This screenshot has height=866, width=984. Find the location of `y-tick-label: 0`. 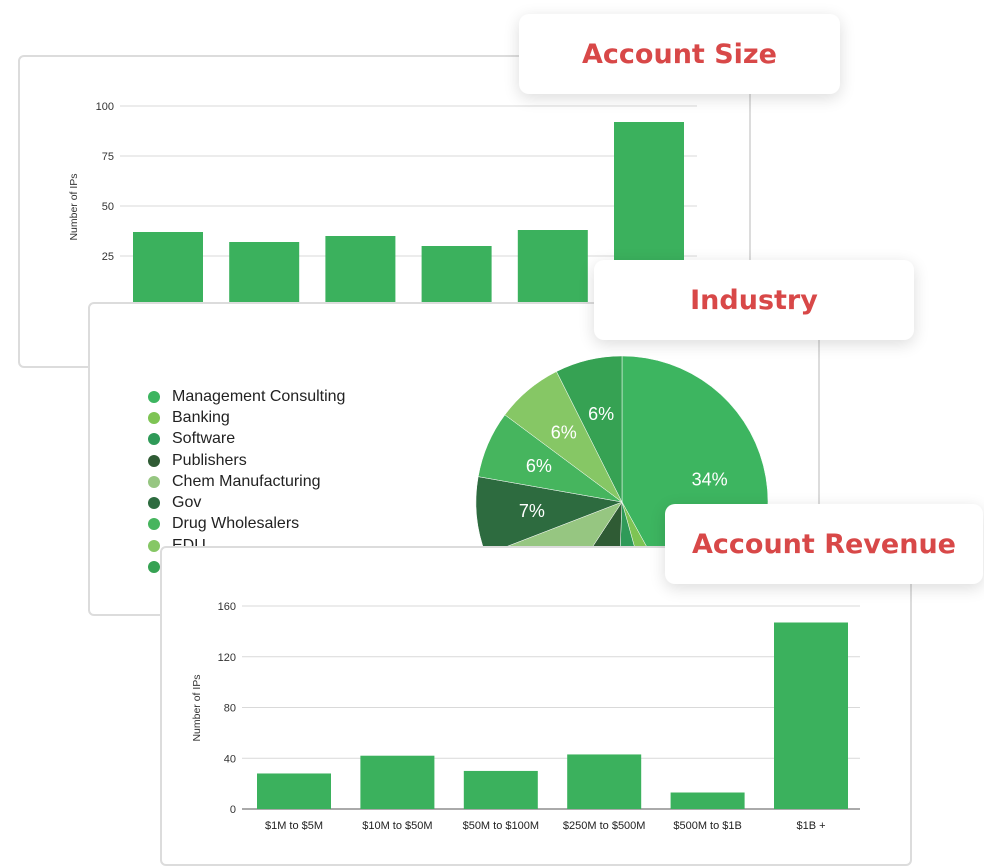

y-tick-label: 0 is located at coordinates (233, 810).